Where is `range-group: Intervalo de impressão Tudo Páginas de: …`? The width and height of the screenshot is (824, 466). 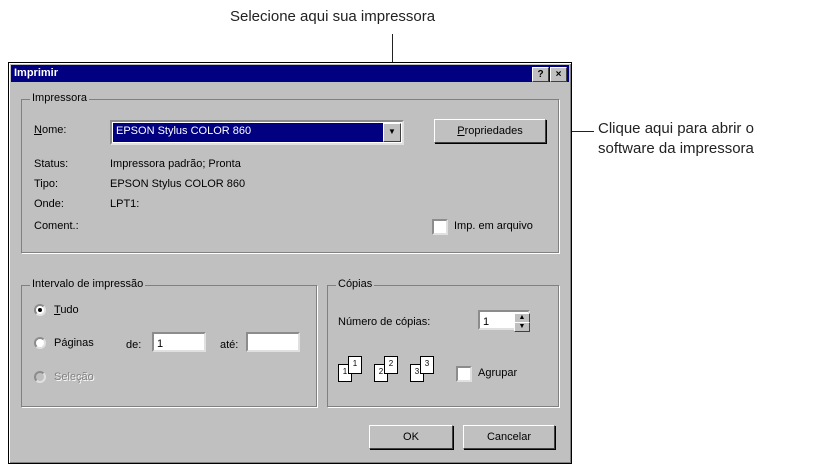 range-group: Intervalo de impressão Tudo Páginas de: … is located at coordinates (169, 342).